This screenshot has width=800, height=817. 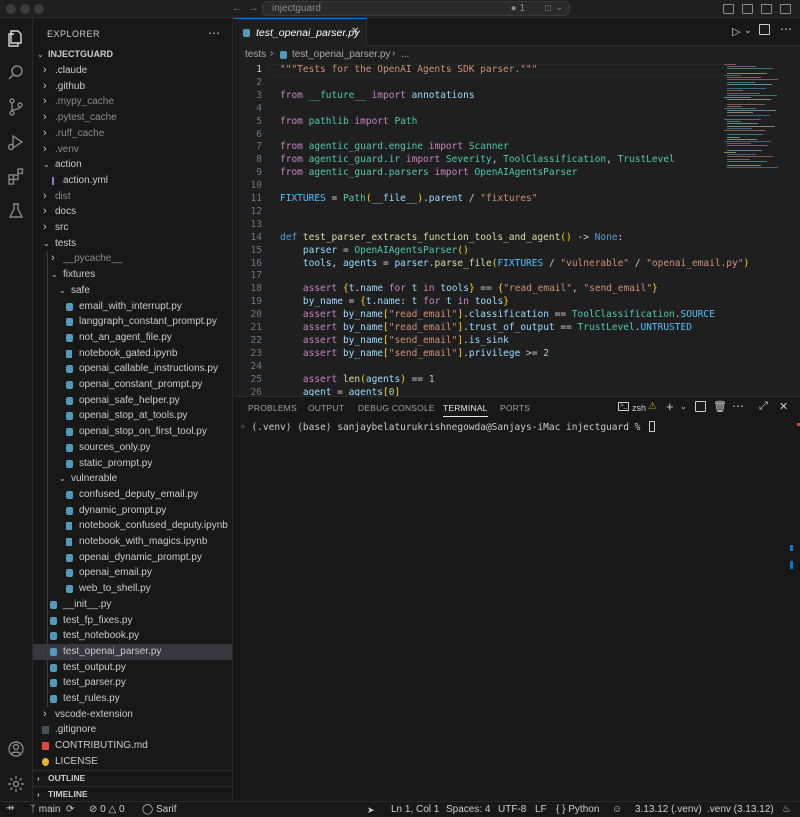 What do you see at coordinates (132, 71) in the screenshot?
I see `folder-item: › .claude` at bounding box center [132, 71].